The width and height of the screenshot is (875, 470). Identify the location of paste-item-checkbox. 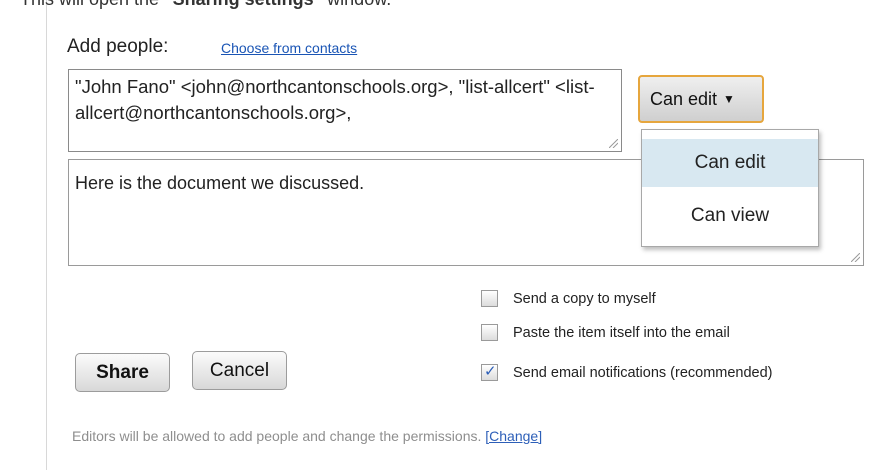
(489, 332).